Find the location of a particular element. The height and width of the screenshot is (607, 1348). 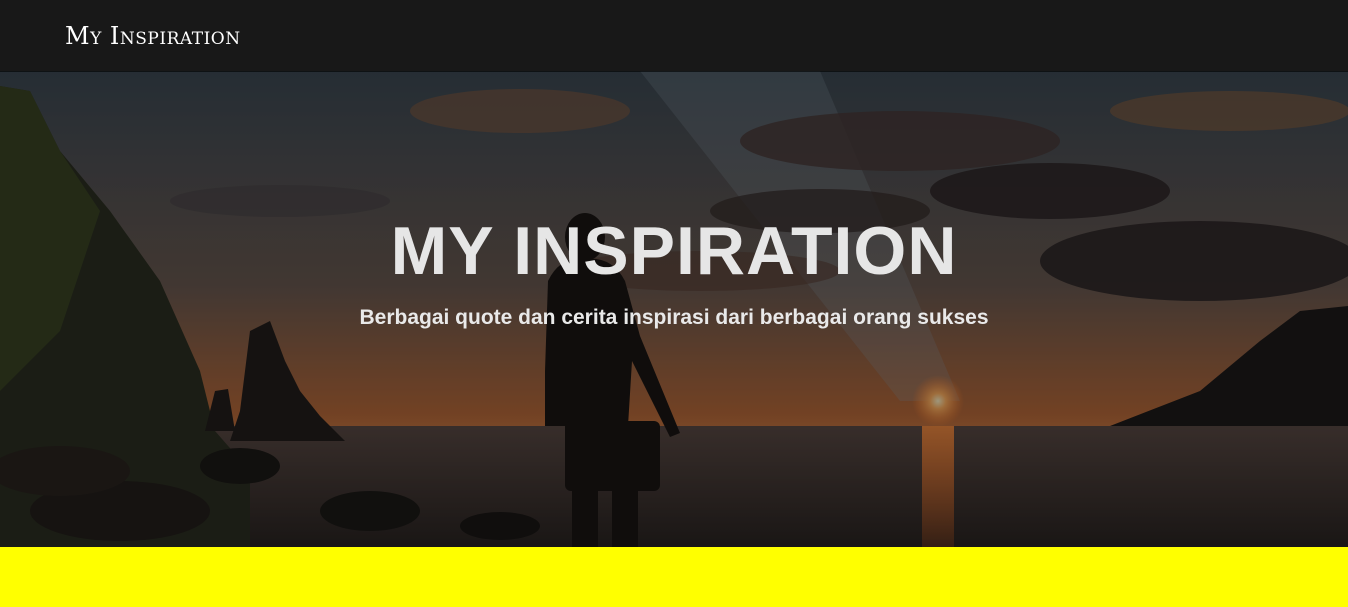

brand-link: My Inspiration is located at coordinates (153, 36).